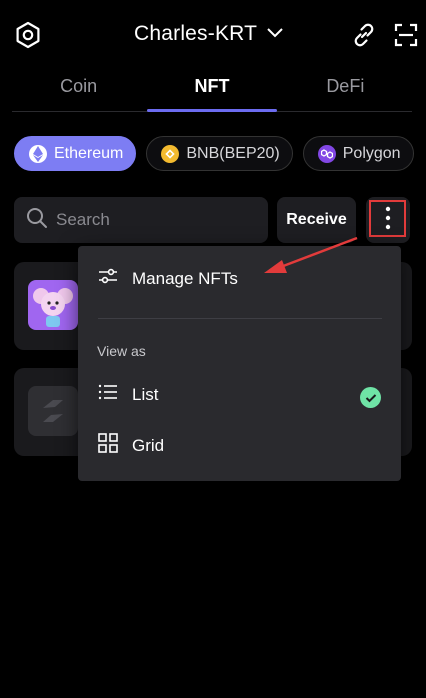 The width and height of the screenshot is (426, 698). What do you see at coordinates (78, 89) in the screenshot?
I see `tab-coin: Coin` at bounding box center [78, 89].